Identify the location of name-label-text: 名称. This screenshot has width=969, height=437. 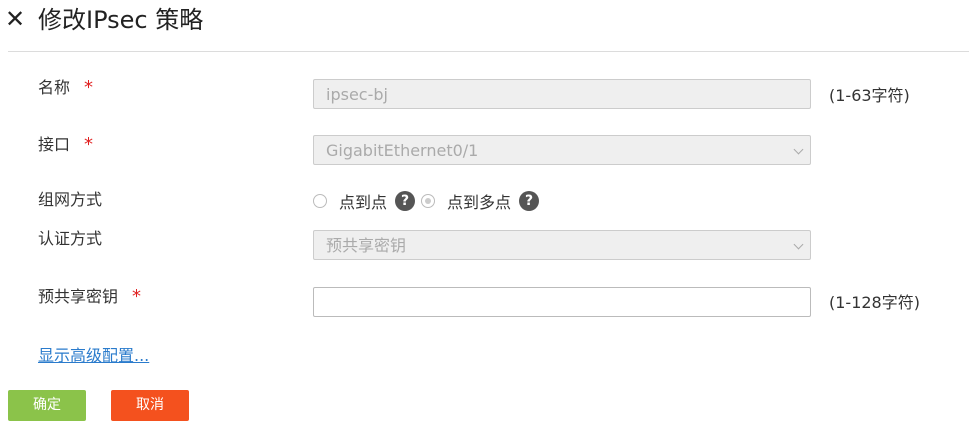
(54, 87).